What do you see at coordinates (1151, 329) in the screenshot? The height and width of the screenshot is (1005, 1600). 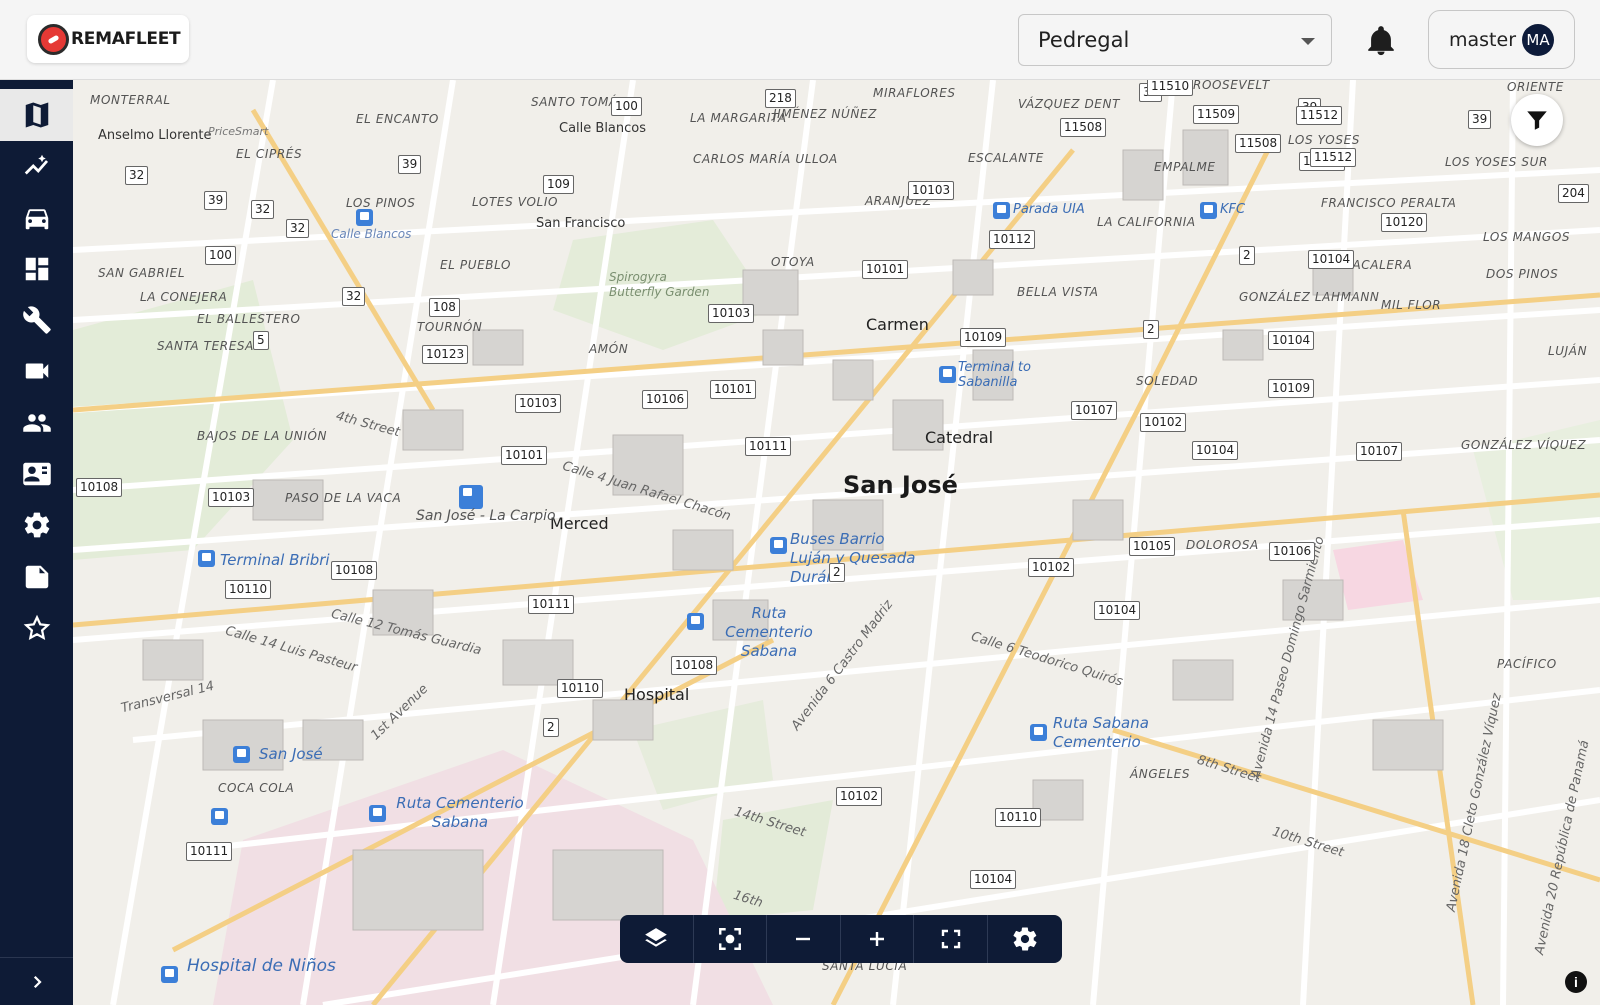 I see `route-shield: 2` at bounding box center [1151, 329].